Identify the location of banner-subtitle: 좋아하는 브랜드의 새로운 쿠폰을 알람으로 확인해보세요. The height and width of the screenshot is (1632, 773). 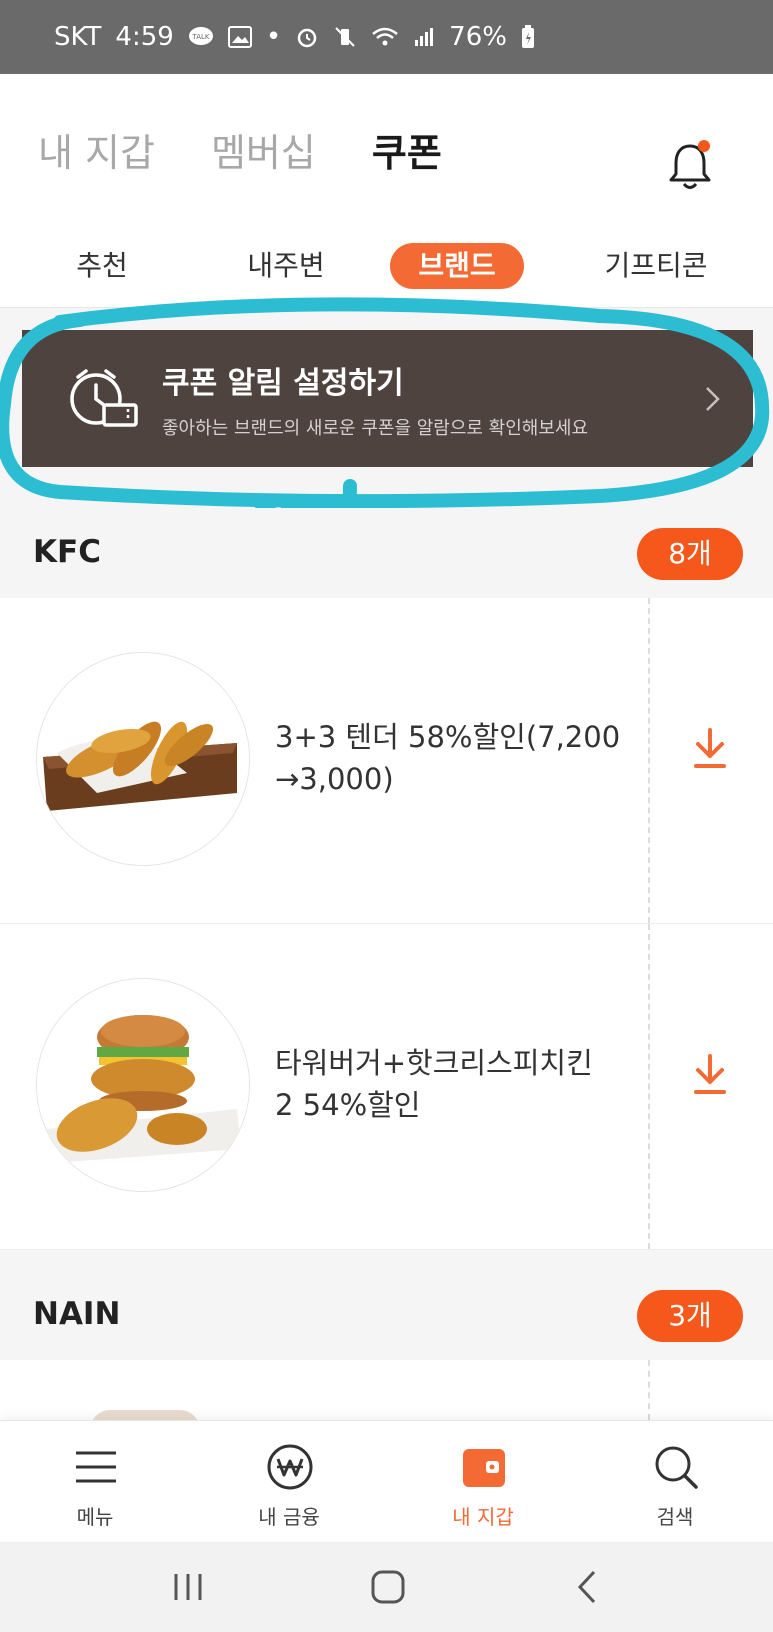
(375, 428).